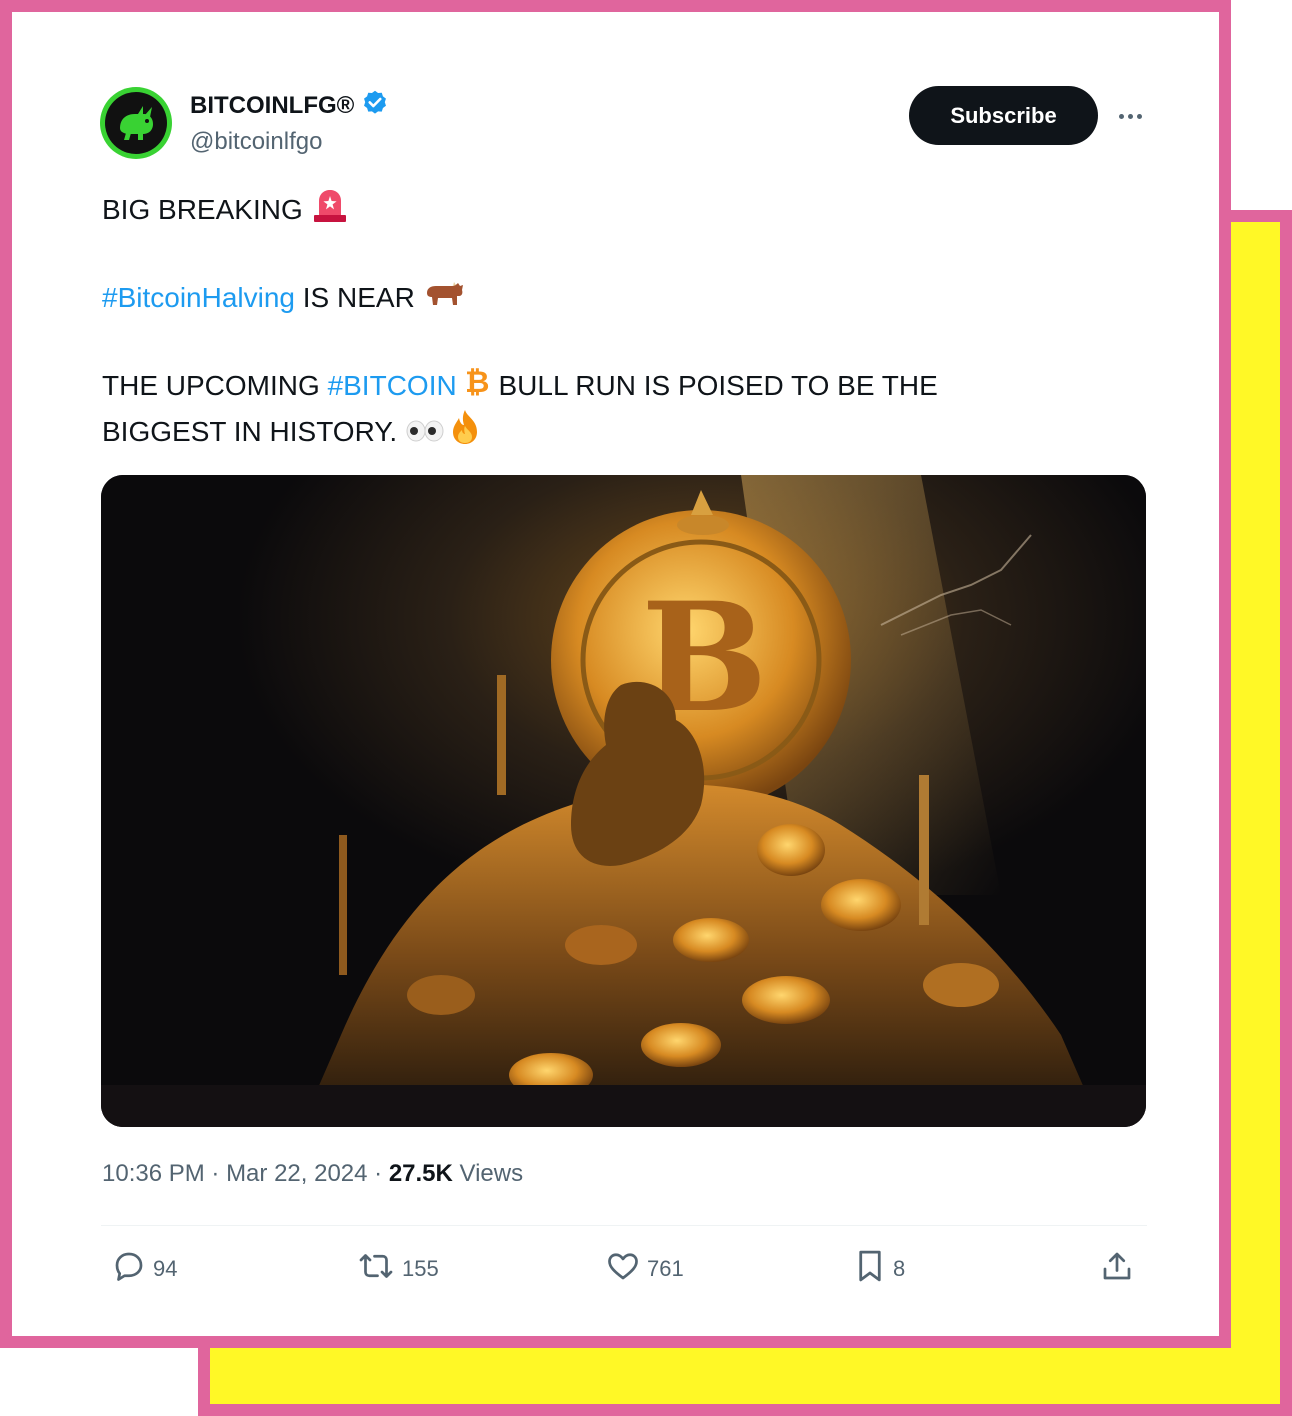  Describe the element at coordinates (375, 105) in the screenshot. I see `verified-badge-icon` at that location.